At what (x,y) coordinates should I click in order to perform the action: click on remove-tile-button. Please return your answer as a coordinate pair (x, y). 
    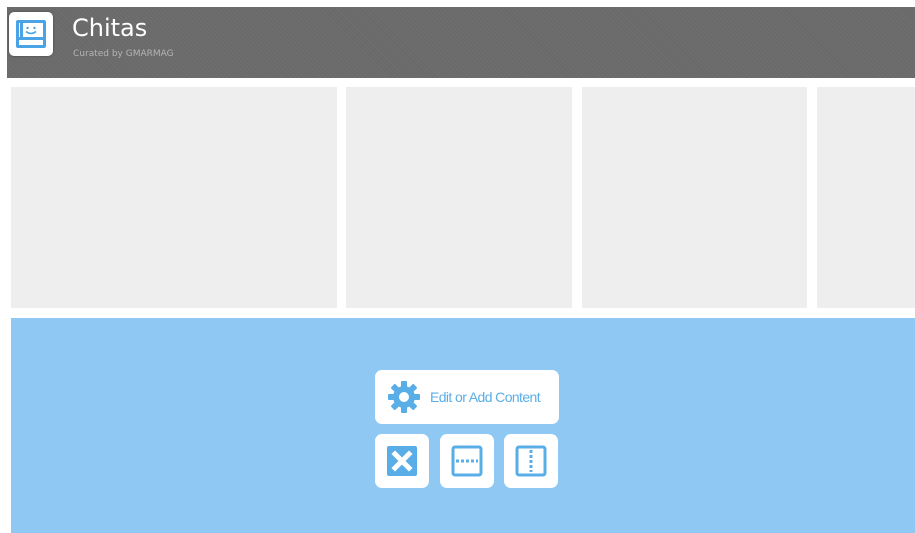
    Looking at the image, I should click on (402, 461).